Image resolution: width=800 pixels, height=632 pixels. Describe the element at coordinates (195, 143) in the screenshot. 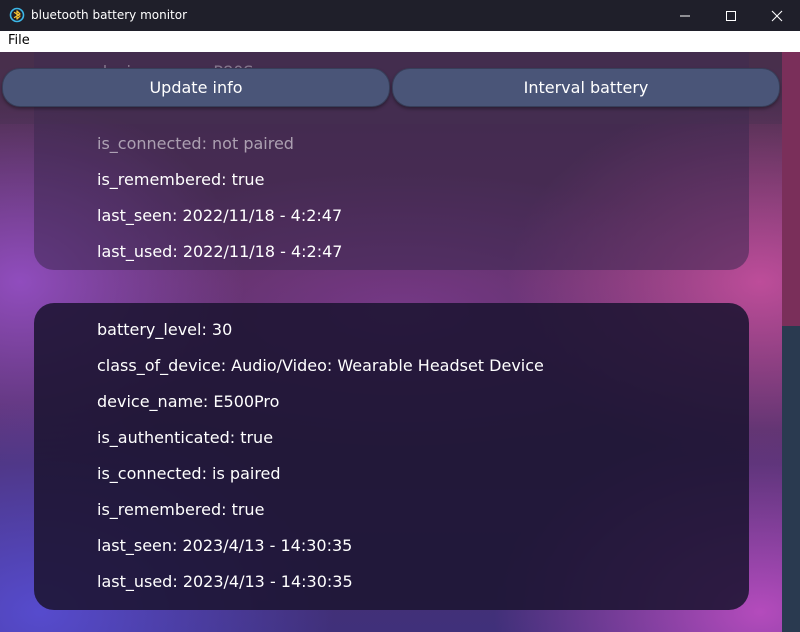

I see `is-connected-field: is_connected: not paired` at that location.